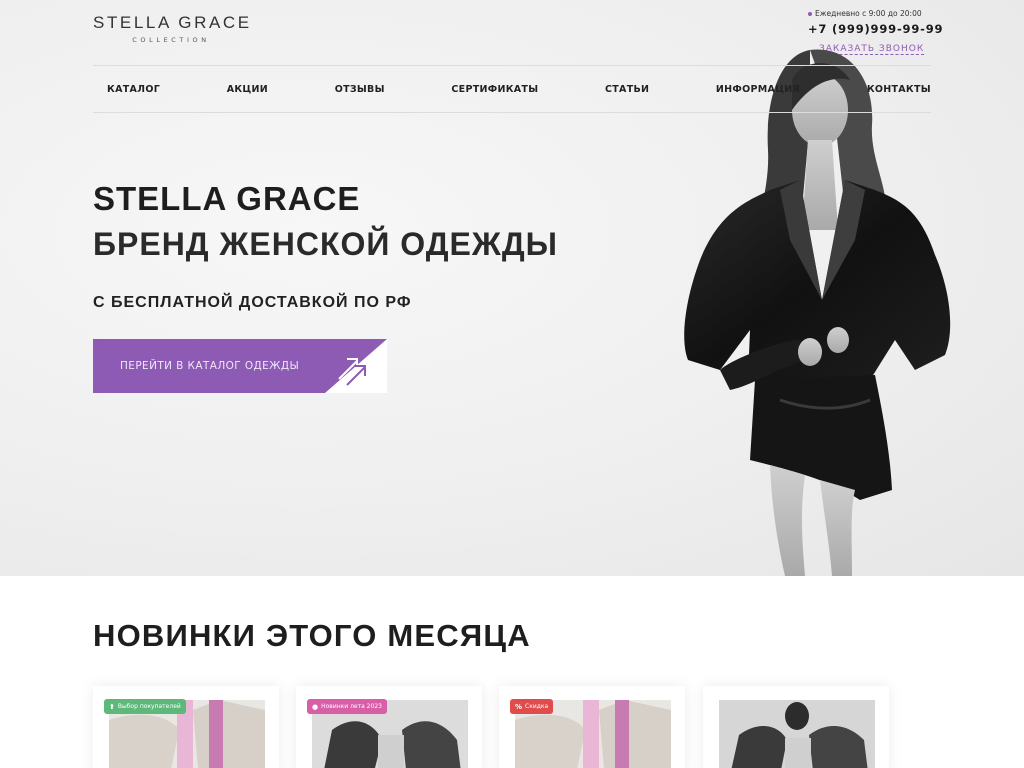 The height and width of the screenshot is (768, 1024). I want to click on phone-link: +7 (999)999-99-99, so click(875, 29).